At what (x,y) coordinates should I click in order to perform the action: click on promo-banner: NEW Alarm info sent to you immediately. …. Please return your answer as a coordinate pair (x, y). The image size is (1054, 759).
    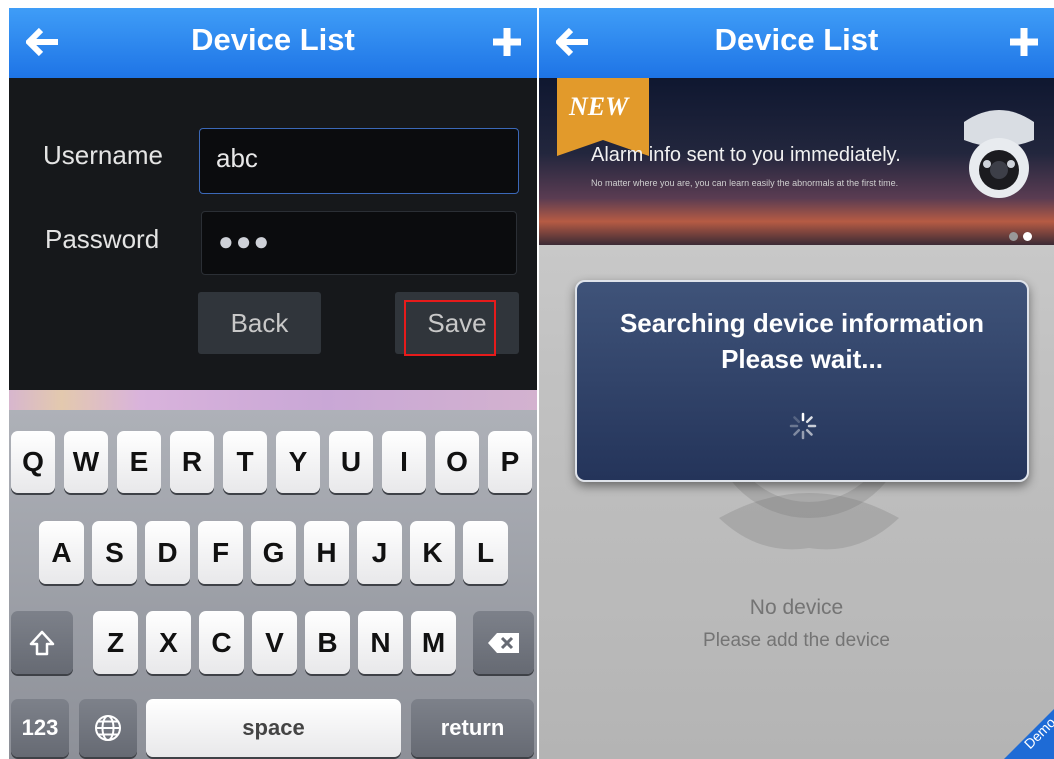
    Looking at the image, I should click on (796, 161).